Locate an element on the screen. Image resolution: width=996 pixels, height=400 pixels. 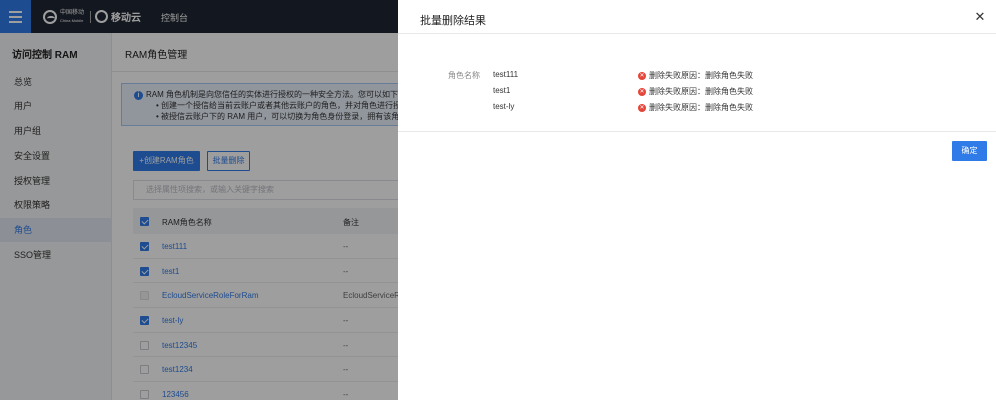
close-icon: ✕ is located at coordinates (980, 17).